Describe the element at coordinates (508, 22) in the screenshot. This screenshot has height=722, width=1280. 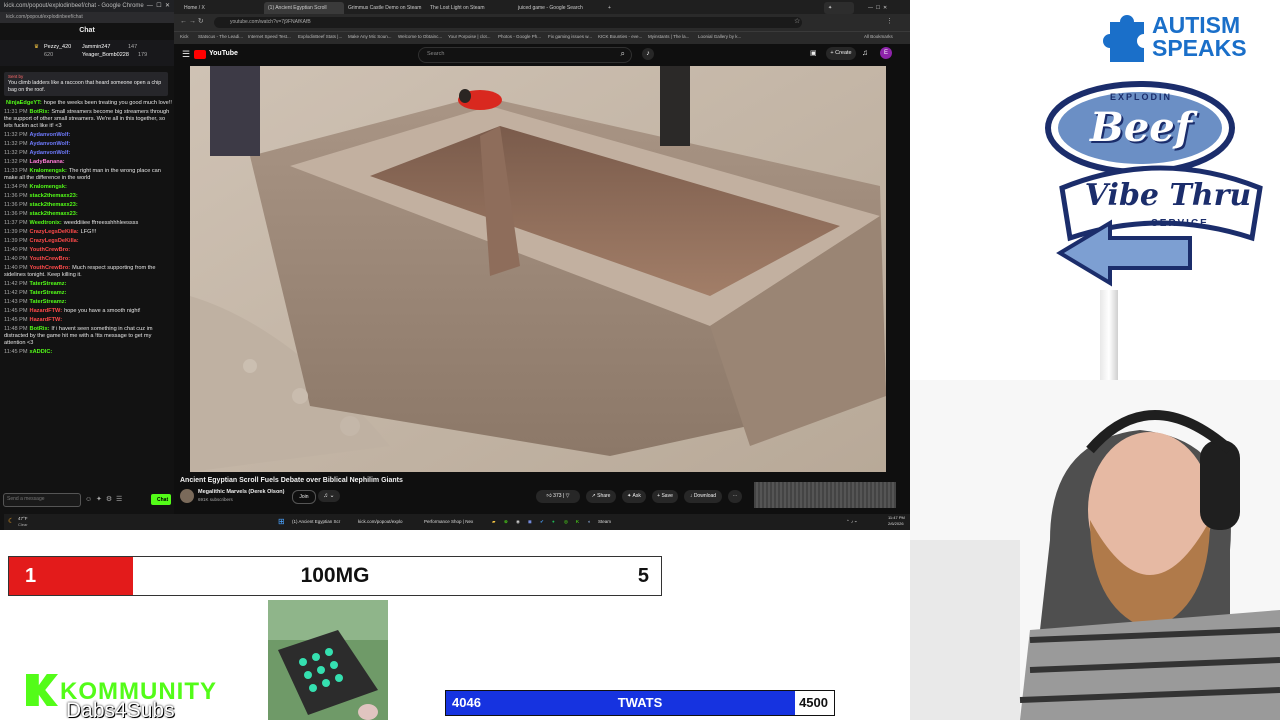
I see `address-bar: youtube.com/watch?v=7j9FNAfKAfB` at that location.